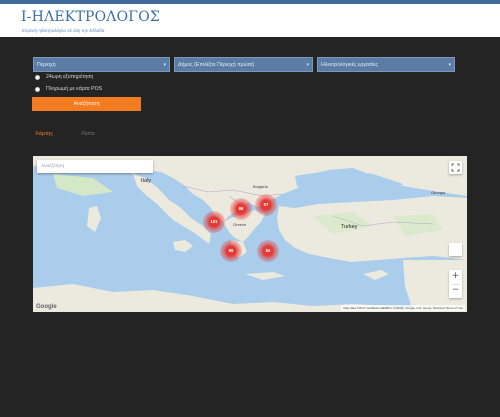  What do you see at coordinates (44, 134) in the screenshot?
I see `tab-map: Χάρτης` at bounding box center [44, 134].